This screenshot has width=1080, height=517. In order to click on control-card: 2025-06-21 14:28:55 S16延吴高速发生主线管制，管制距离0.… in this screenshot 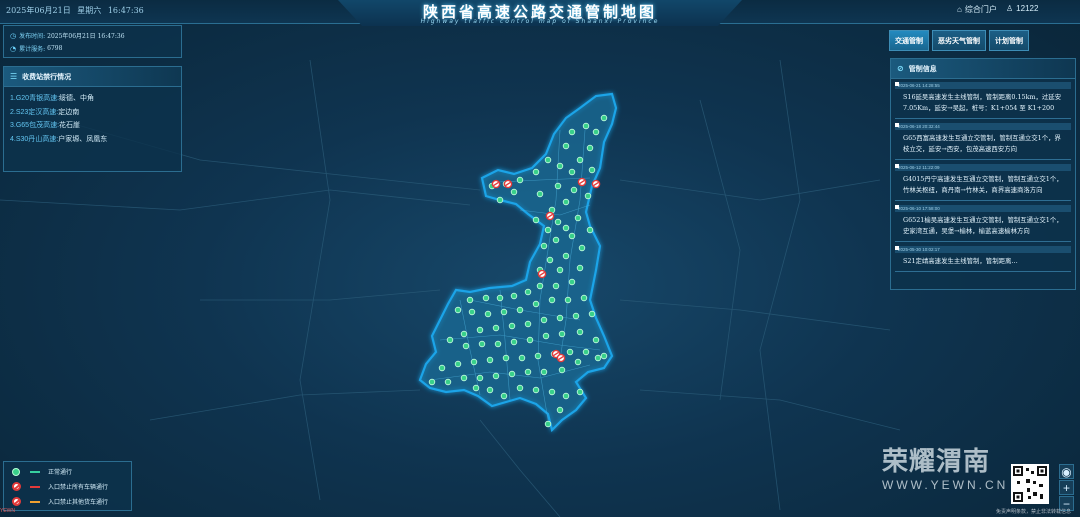, I will do `click(983, 100)`.